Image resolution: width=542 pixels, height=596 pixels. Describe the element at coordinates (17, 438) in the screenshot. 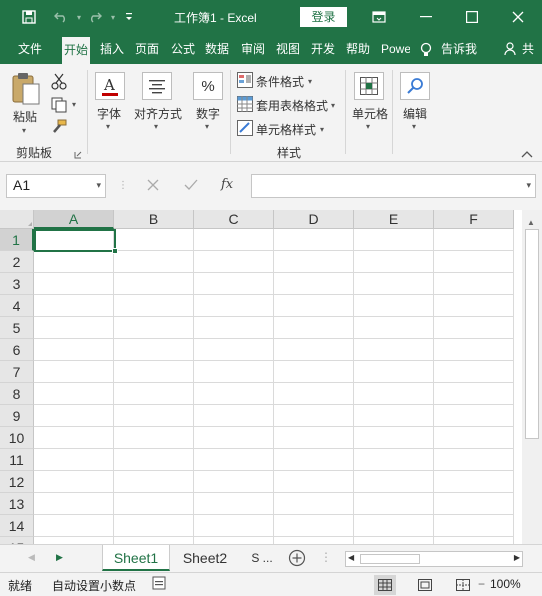

I see `row-header: 10` at that location.